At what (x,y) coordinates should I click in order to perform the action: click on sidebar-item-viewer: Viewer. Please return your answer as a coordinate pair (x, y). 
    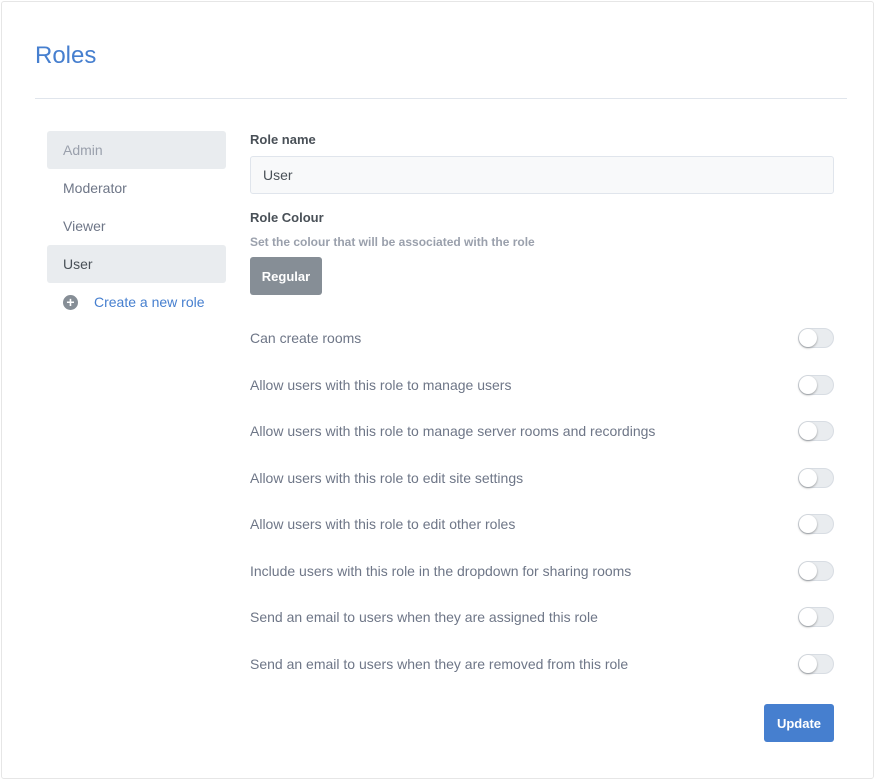
    Looking at the image, I should click on (136, 226).